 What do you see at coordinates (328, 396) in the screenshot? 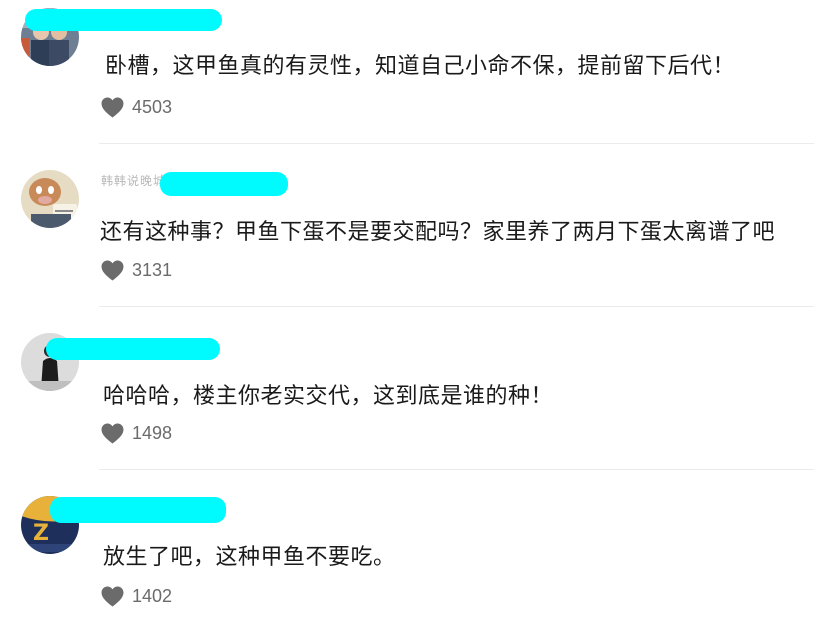
I see `comment-text: 哈哈哈，楼主你老实交代，这到底是谁的种！` at bounding box center [328, 396].